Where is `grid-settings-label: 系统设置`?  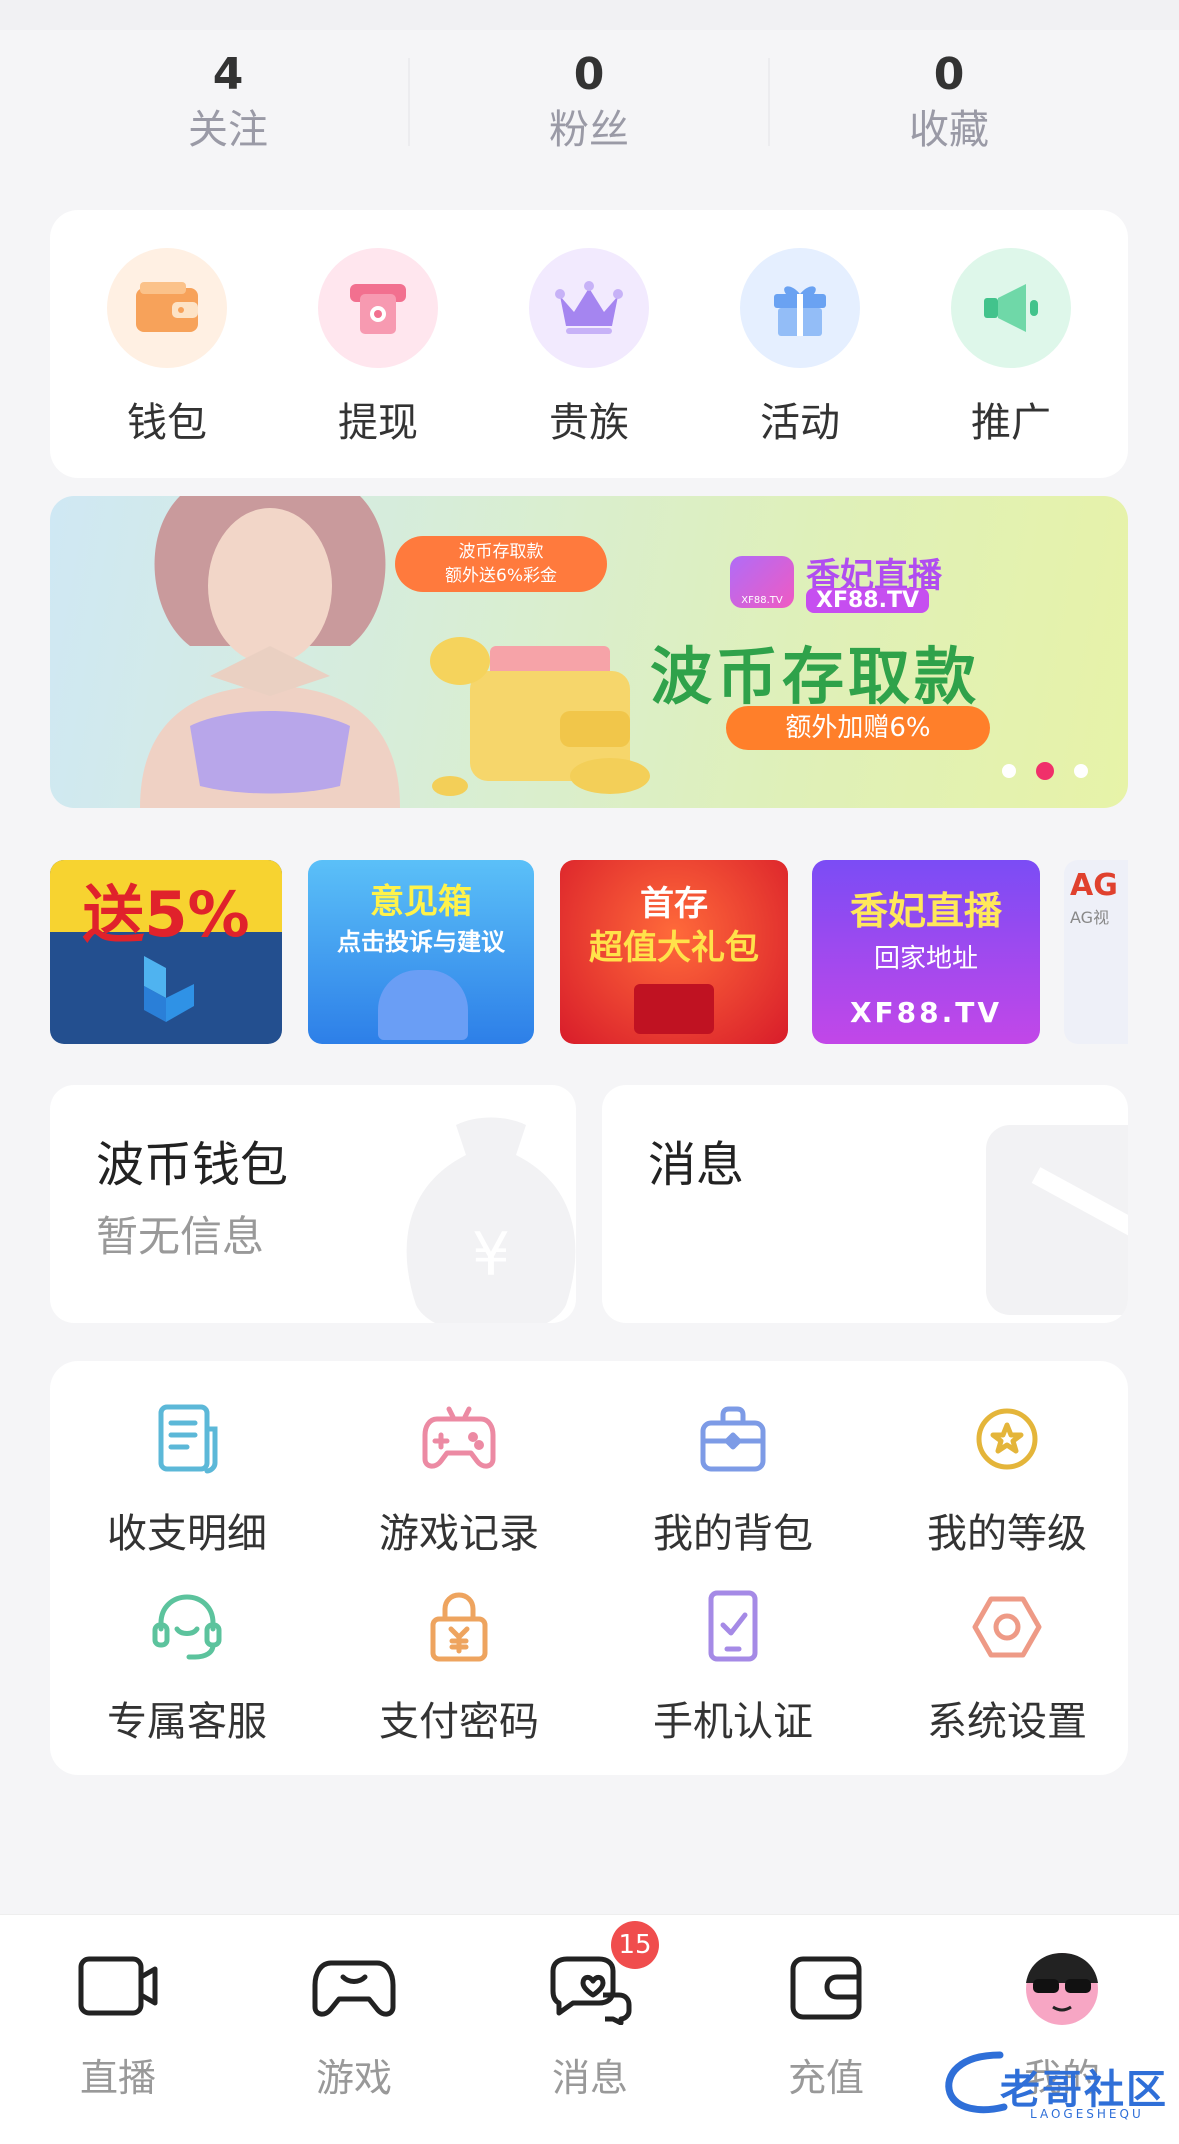
grid-settings-label: 系统设置 is located at coordinates (1007, 1722).